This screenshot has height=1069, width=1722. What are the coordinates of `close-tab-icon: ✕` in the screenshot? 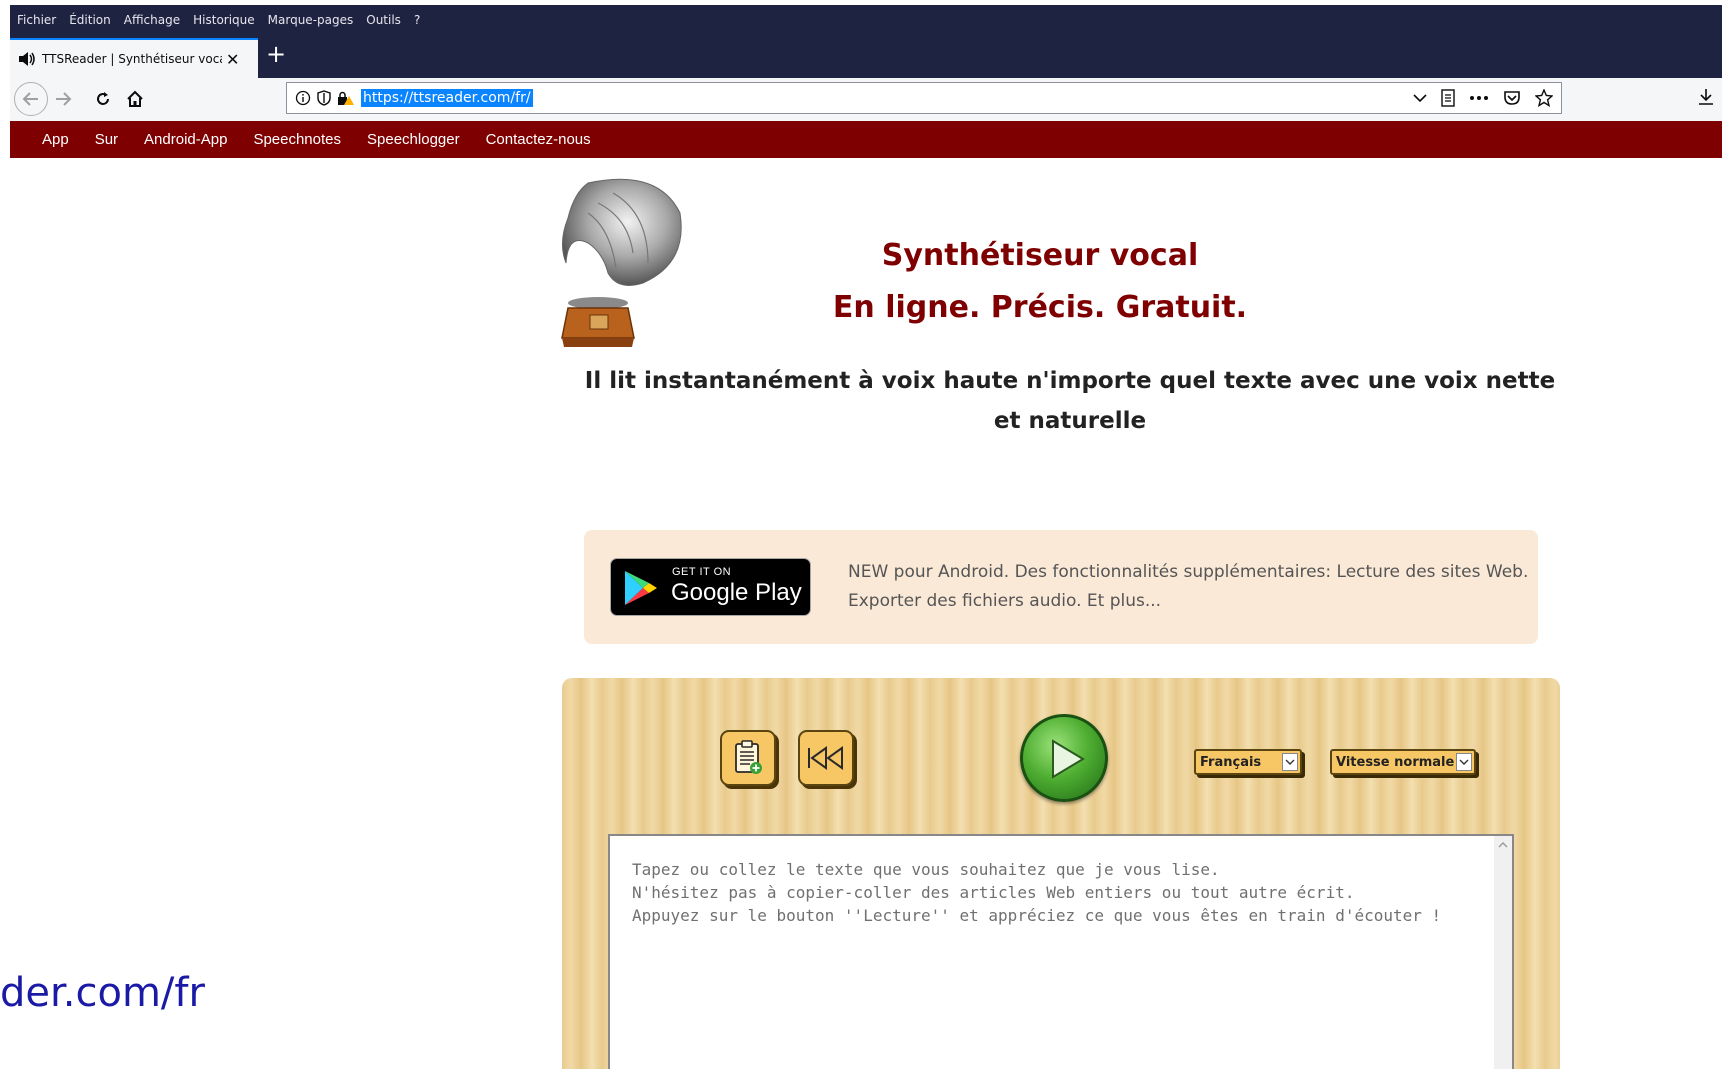 It's located at (232, 59).